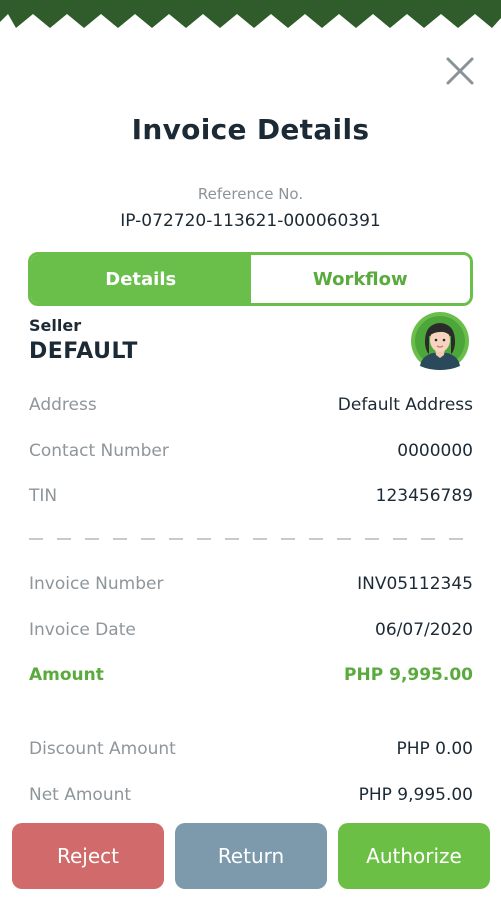  Describe the element at coordinates (66, 675) in the screenshot. I see `amount-label: Amount` at that location.